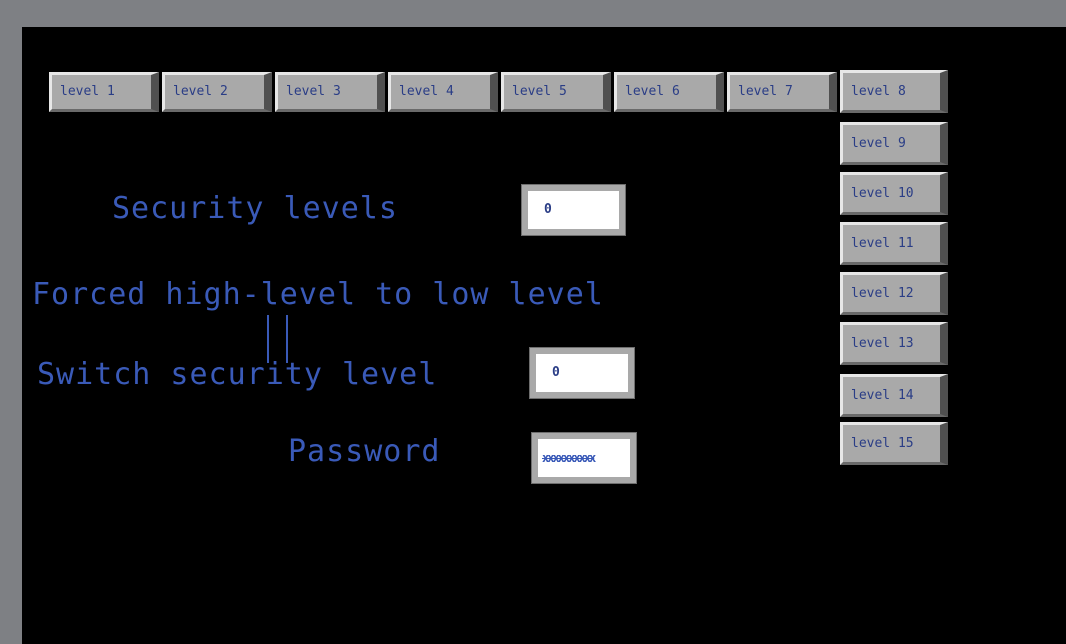  What do you see at coordinates (287, 339) in the screenshot?
I see `connector-line-right` at bounding box center [287, 339].